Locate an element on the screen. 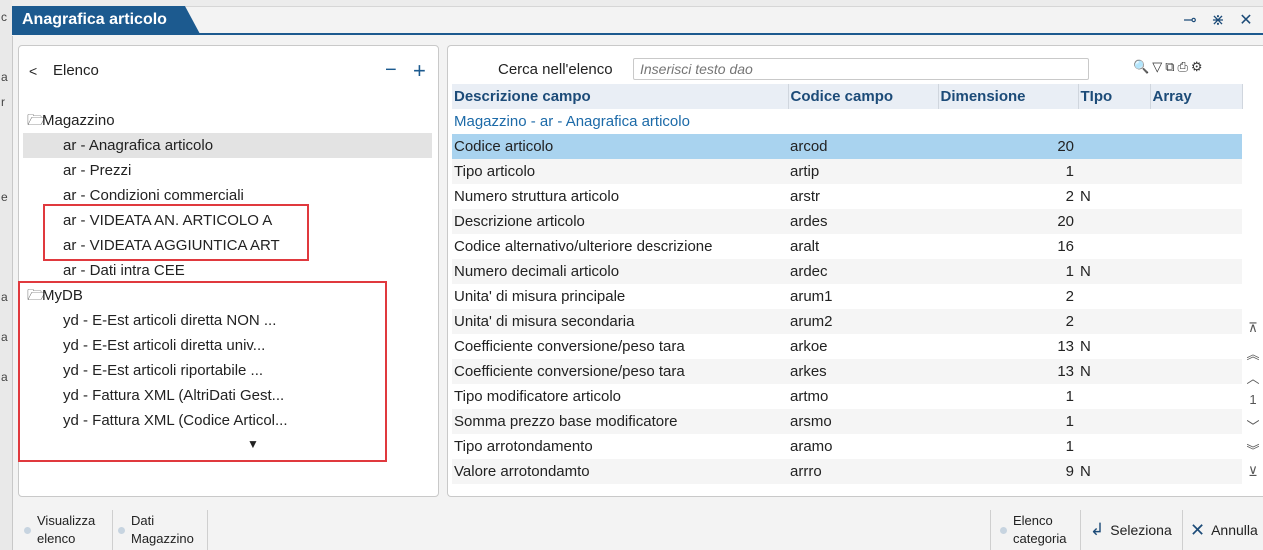 The width and height of the screenshot is (1263, 550). table-row: Valore arrotondamto arrro 9 N is located at coordinates (847, 471).